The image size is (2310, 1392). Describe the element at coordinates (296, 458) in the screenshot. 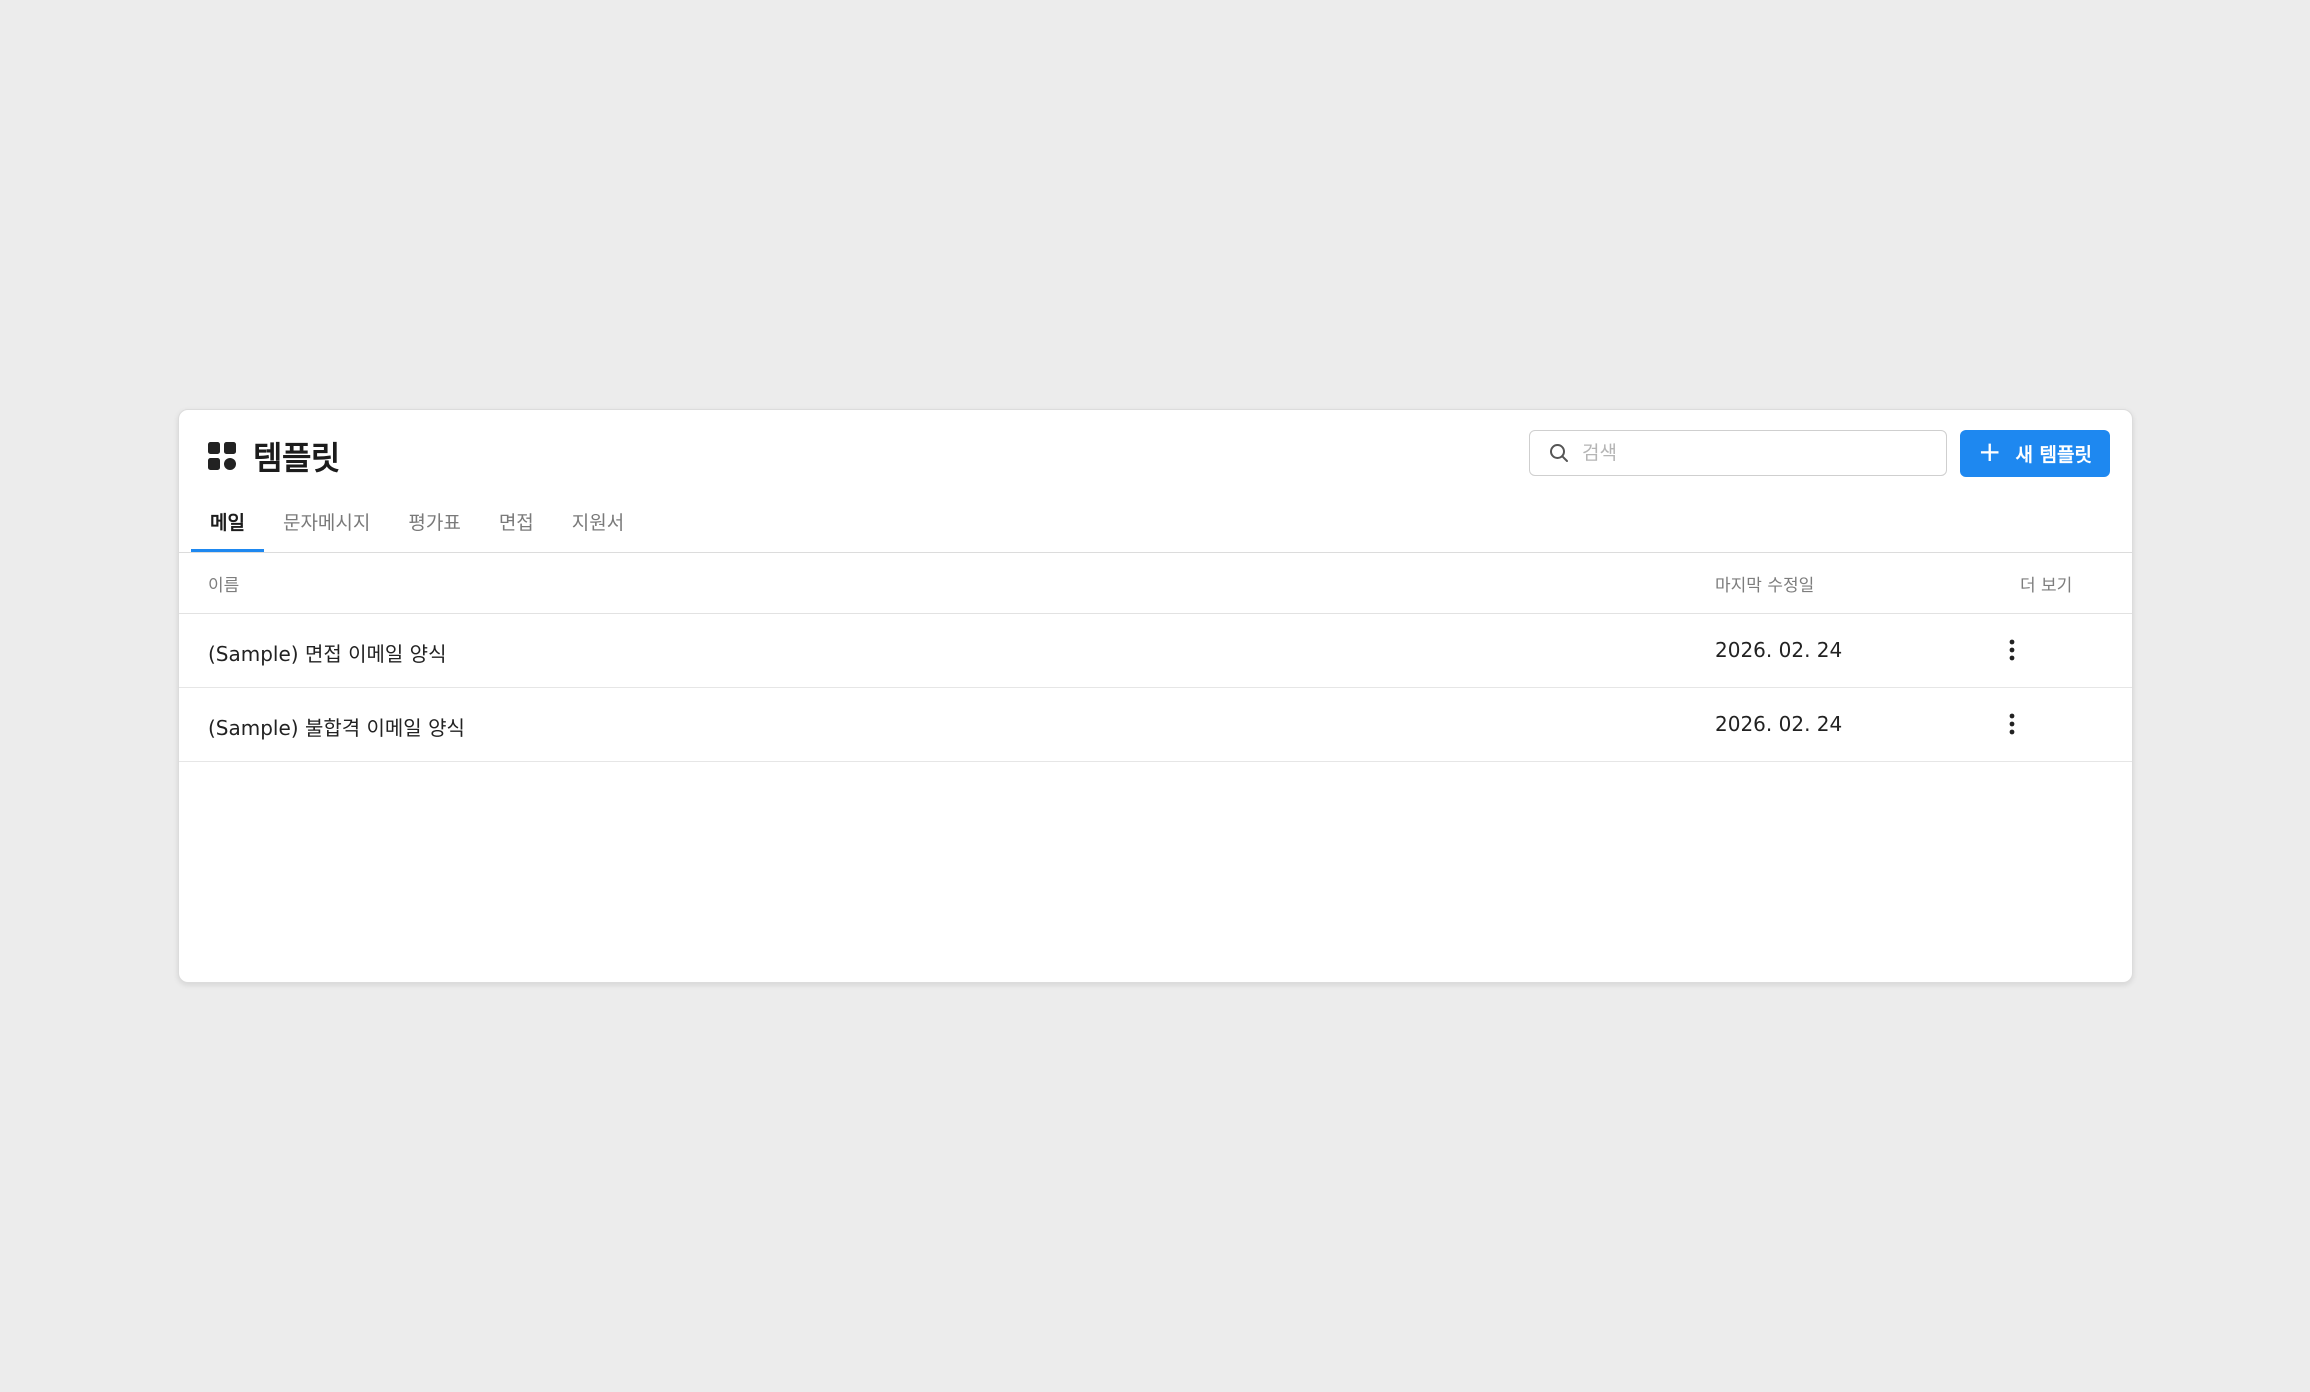

I see `page-title: 템플릿` at that location.